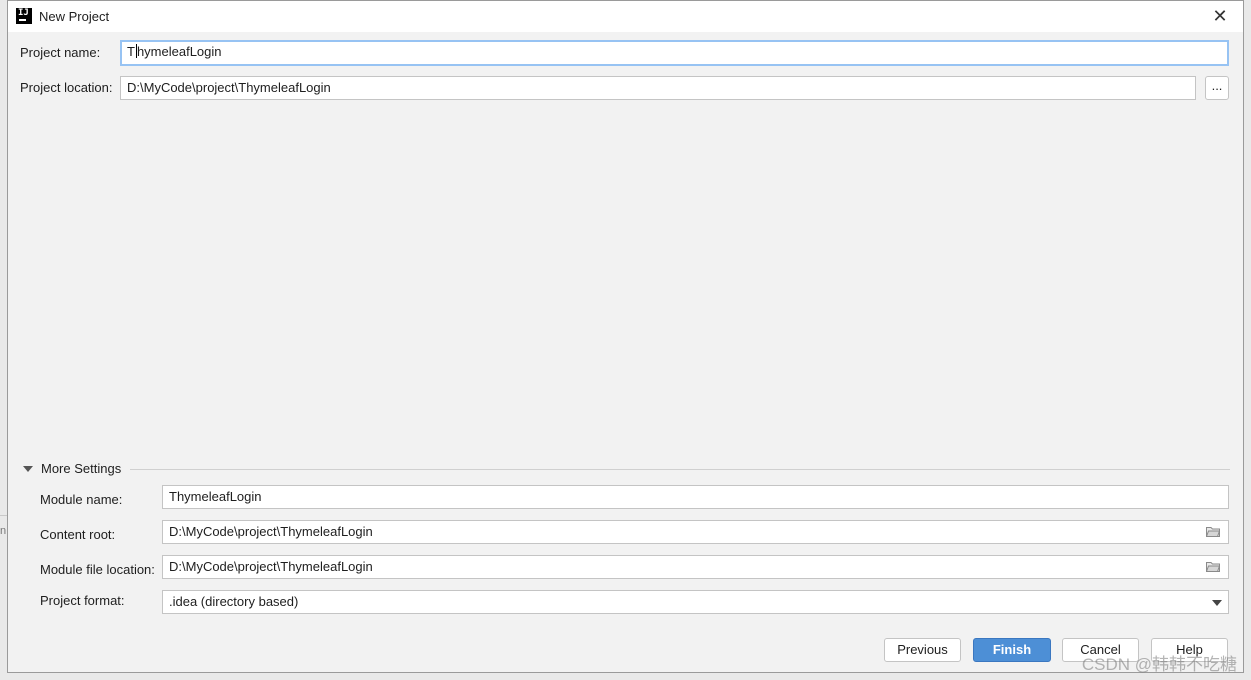  Describe the element at coordinates (271, 531) in the screenshot. I see `content-root-value: D:\MyCode\project\ThymeleafLogin` at that location.